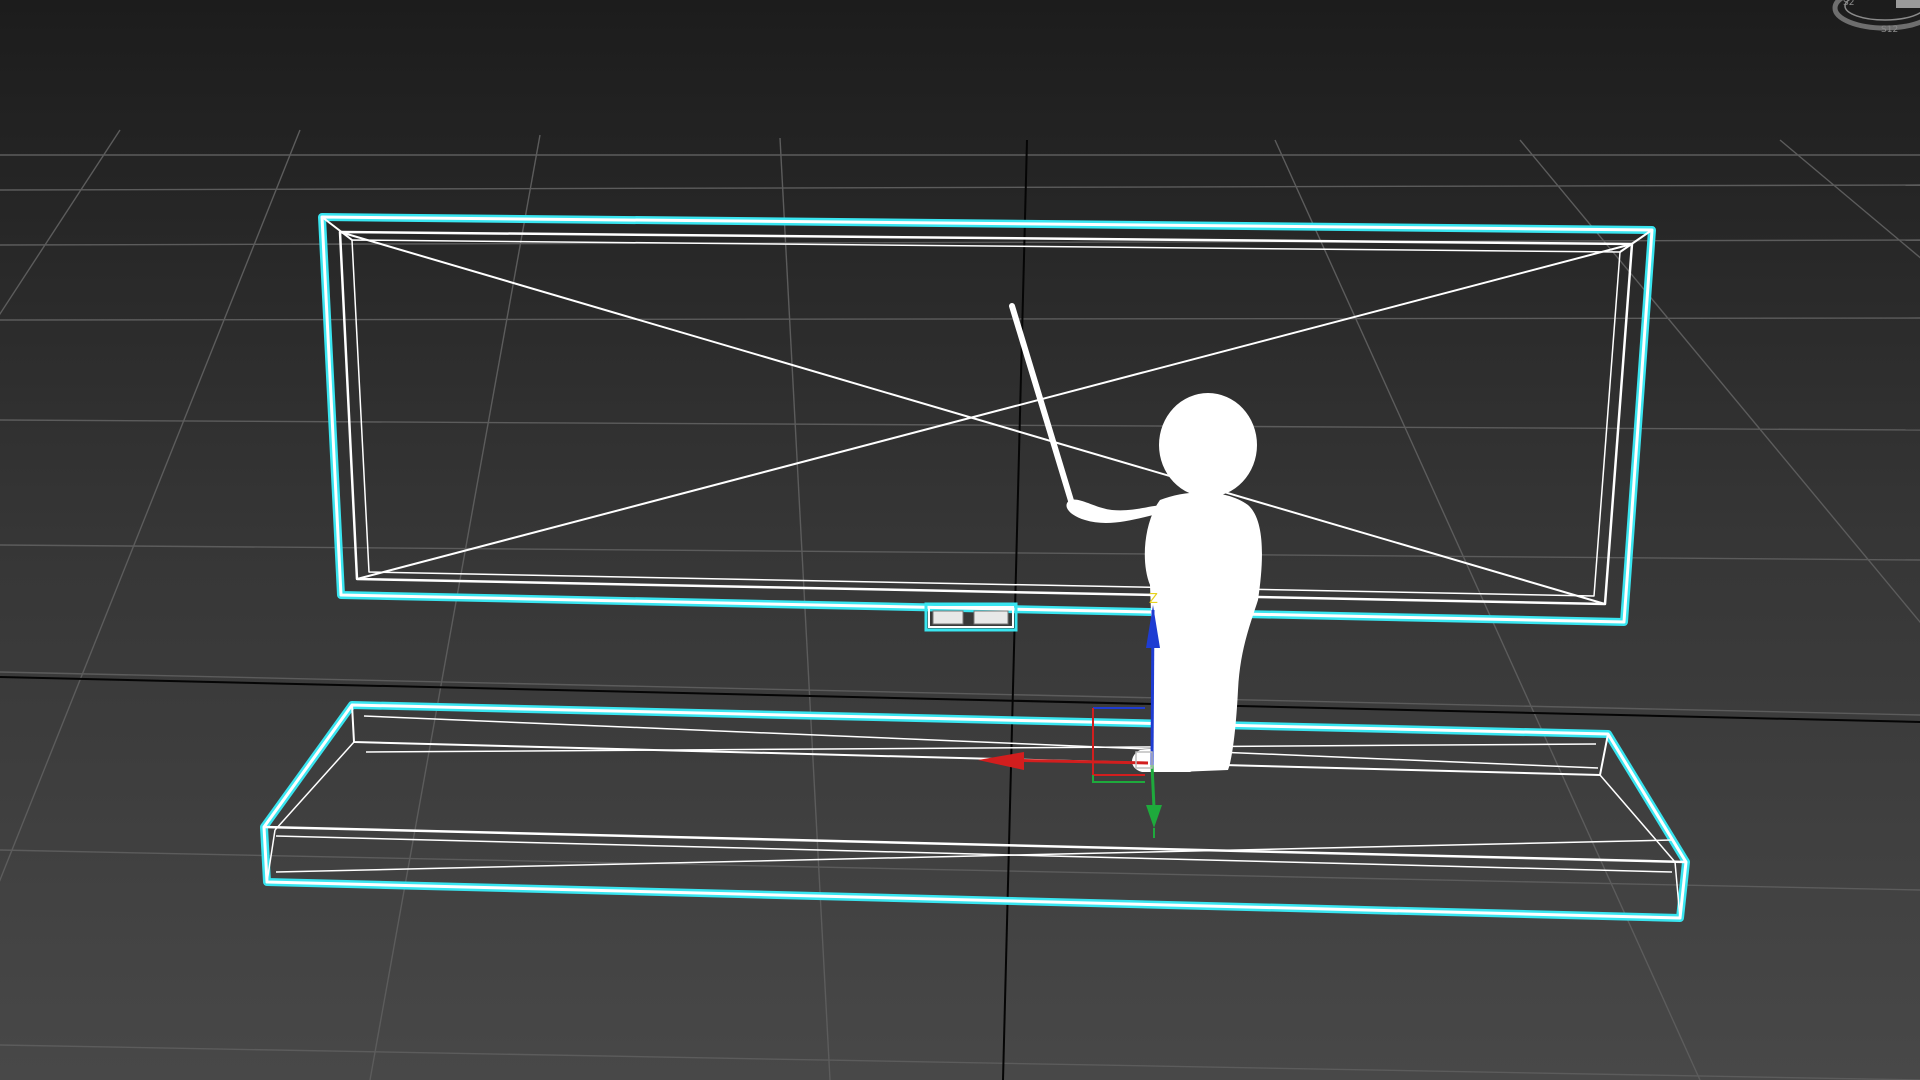 Image resolution: width=1920 pixels, height=1080 pixels. What do you see at coordinates (1153, 599) in the screenshot?
I see `gizmo-z-label: Z` at bounding box center [1153, 599].